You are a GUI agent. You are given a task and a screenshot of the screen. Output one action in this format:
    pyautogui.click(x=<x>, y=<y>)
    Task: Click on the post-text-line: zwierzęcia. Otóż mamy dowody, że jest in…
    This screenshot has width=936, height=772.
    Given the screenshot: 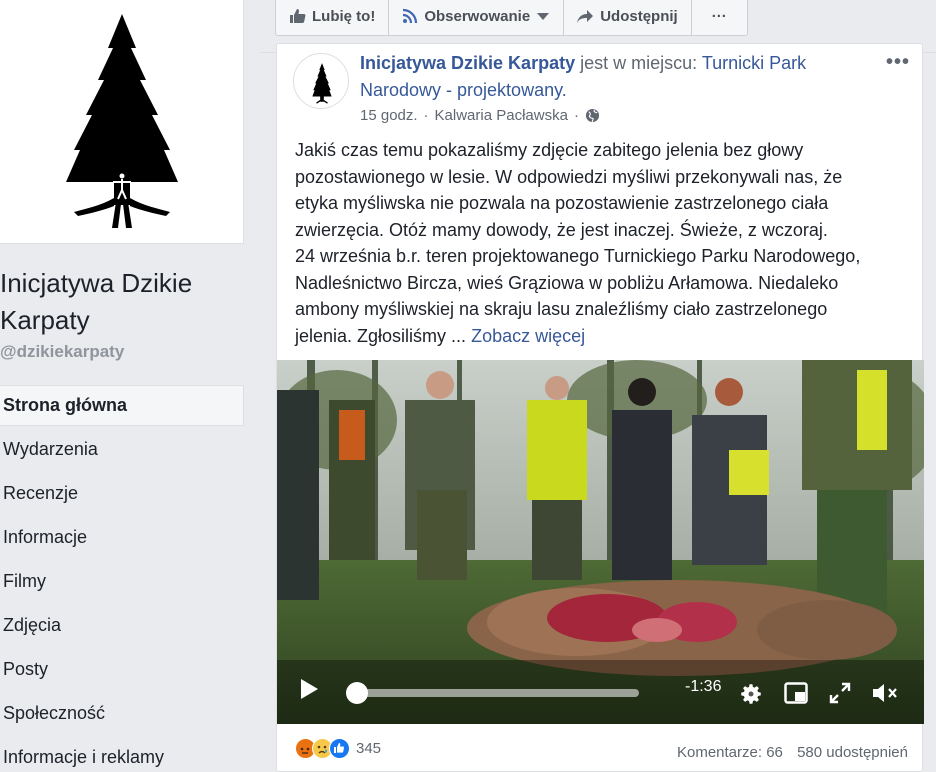 What is the action you would take?
    pyautogui.click(x=561, y=229)
    